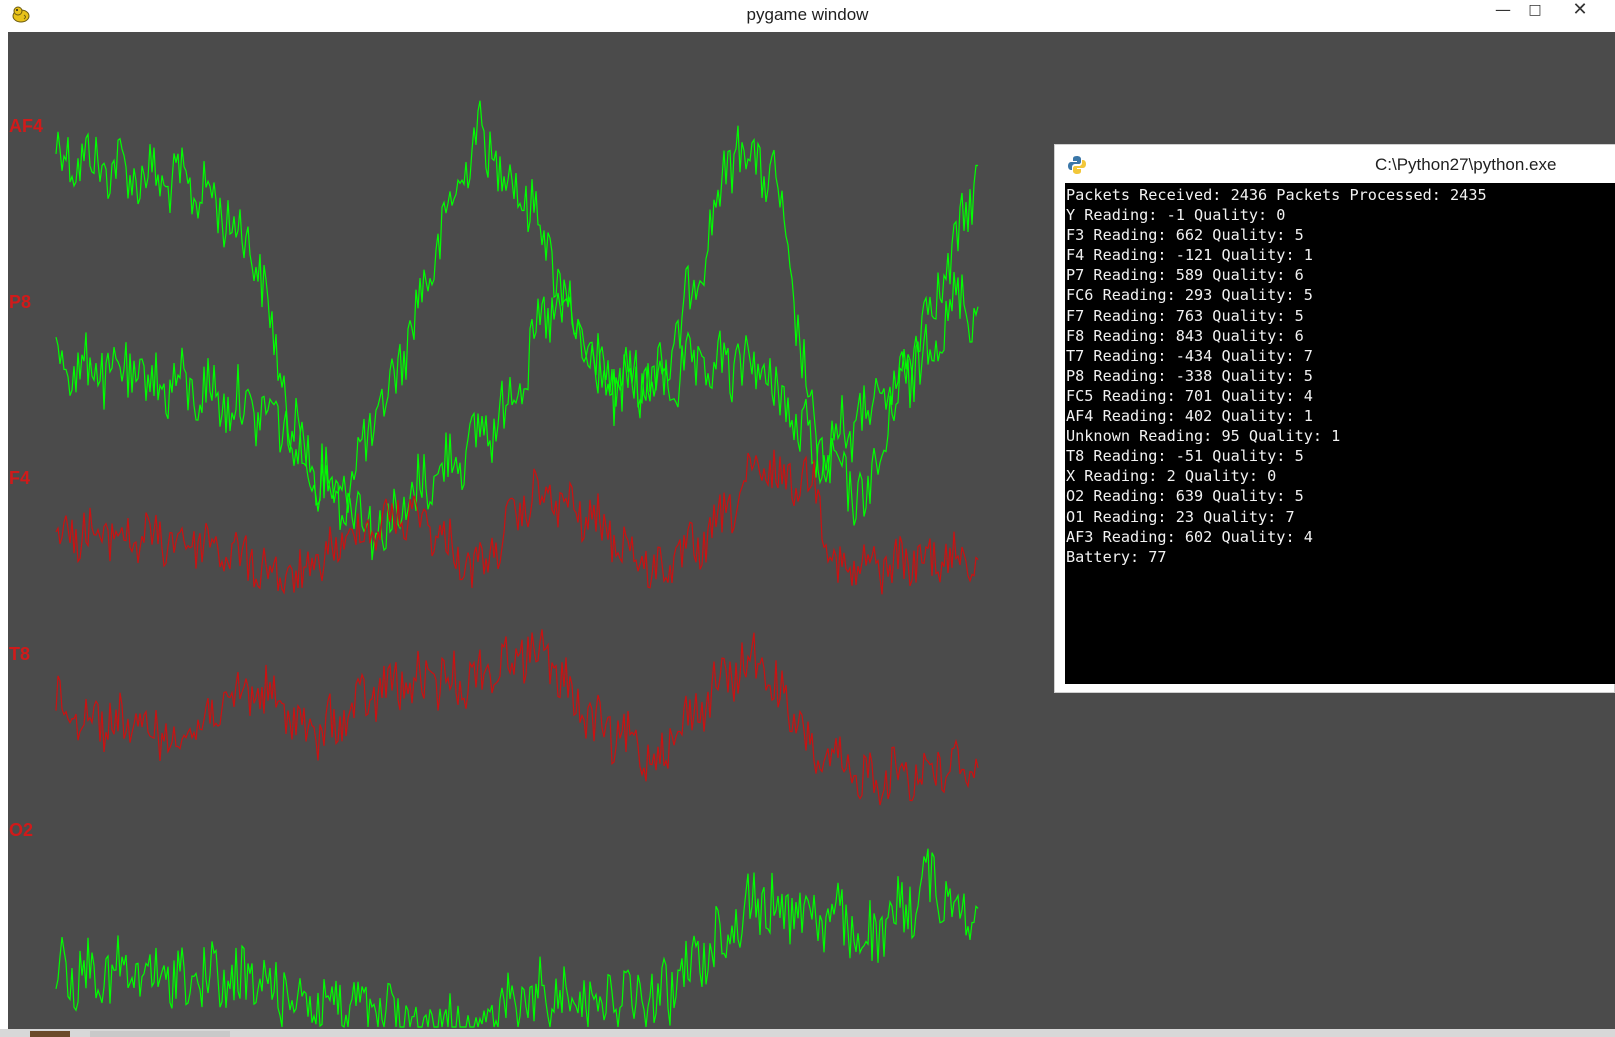 The image size is (1615, 1037). Describe the element at coordinates (26, 126) in the screenshot. I see `channel-label-af4: AF4` at that location.